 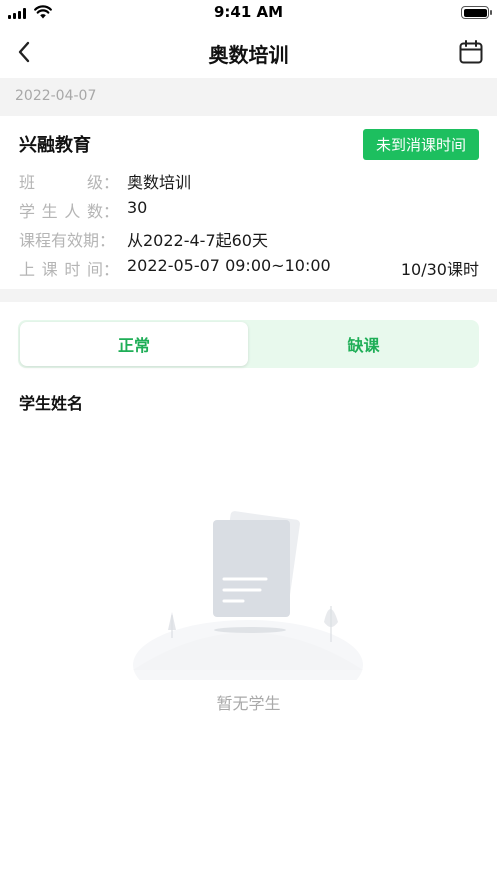 I want to click on info-row-validity: 课程有效期： 从2022-4-7起60天, so click(x=249, y=239).